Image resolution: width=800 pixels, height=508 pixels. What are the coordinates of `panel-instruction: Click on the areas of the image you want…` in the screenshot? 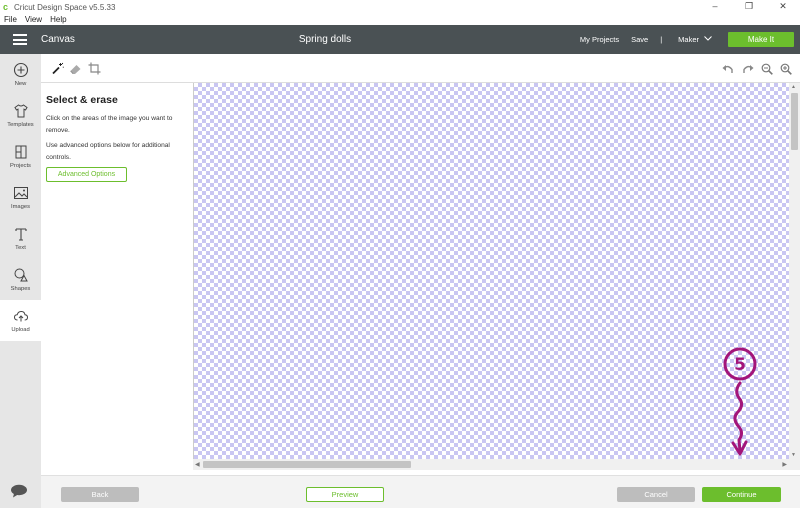 It's located at (109, 124).